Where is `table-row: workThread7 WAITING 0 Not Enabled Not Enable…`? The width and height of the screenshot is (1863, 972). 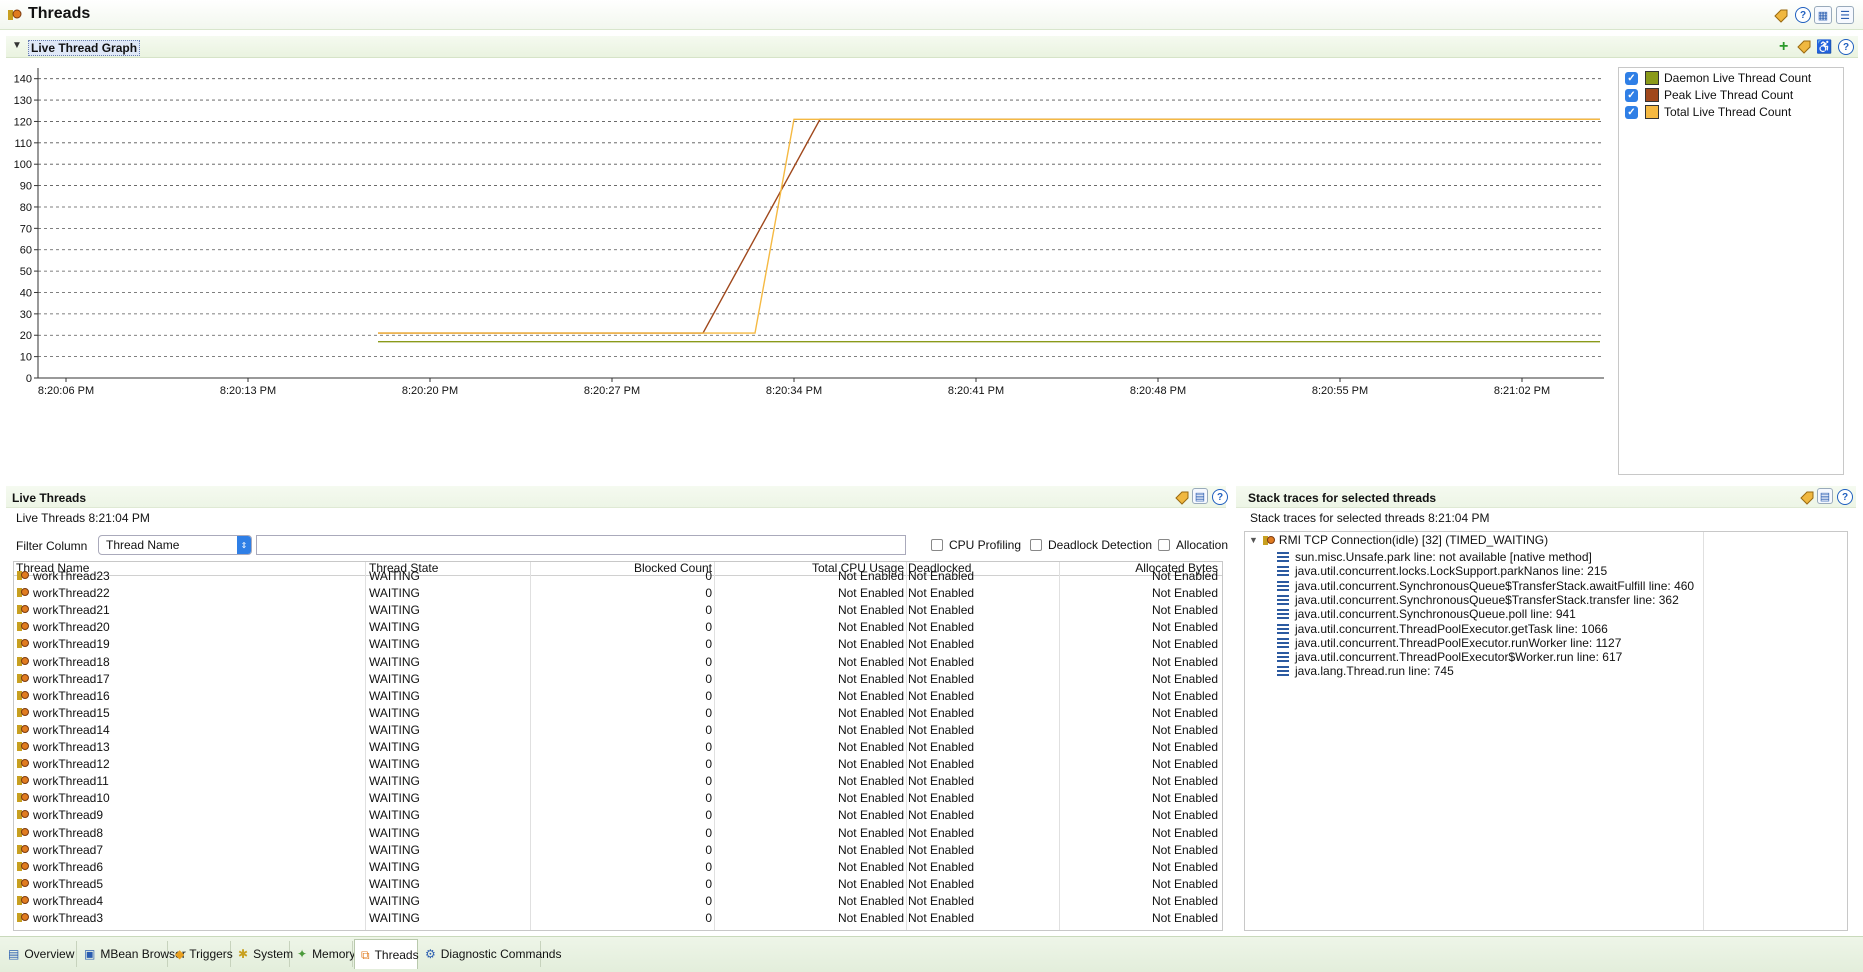 table-row: workThread7 WAITING 0 Not Enabled Not Enable… is located at coordinates (618, 850).